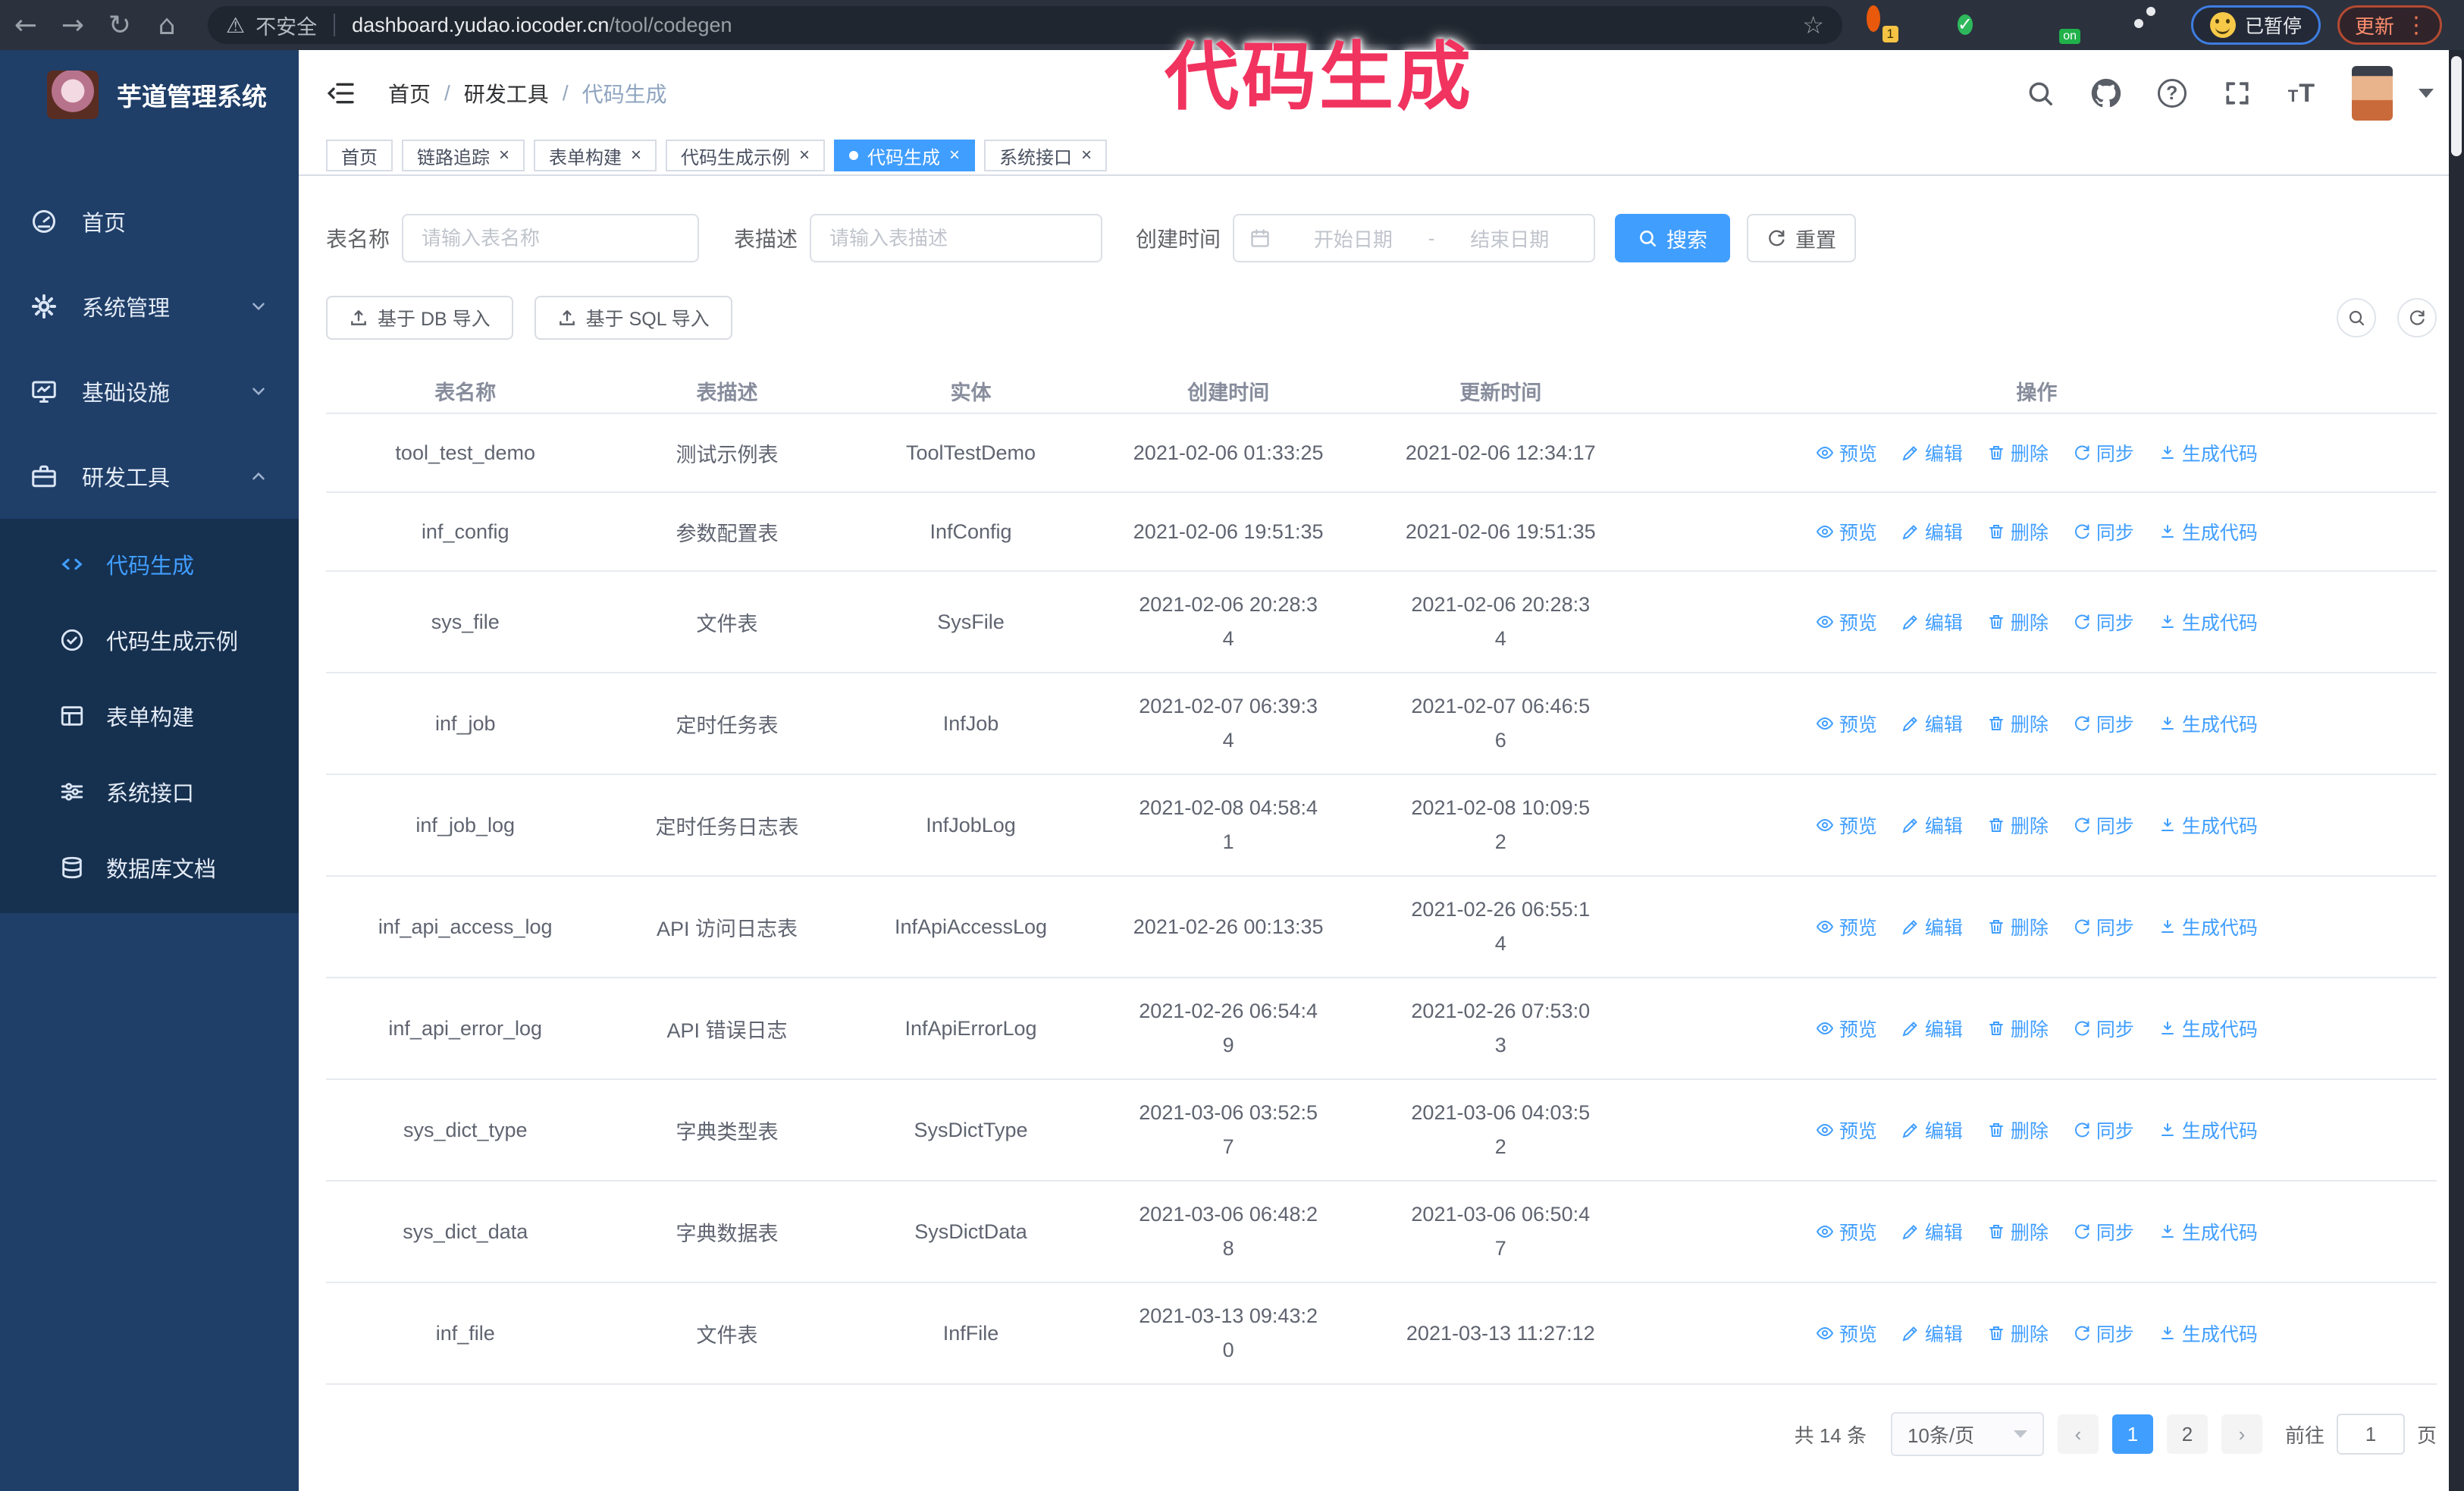 This screenshot has width=2464, height=1491. I want to click on browser-profile-chip: 已暂停, so click(2256, 25).